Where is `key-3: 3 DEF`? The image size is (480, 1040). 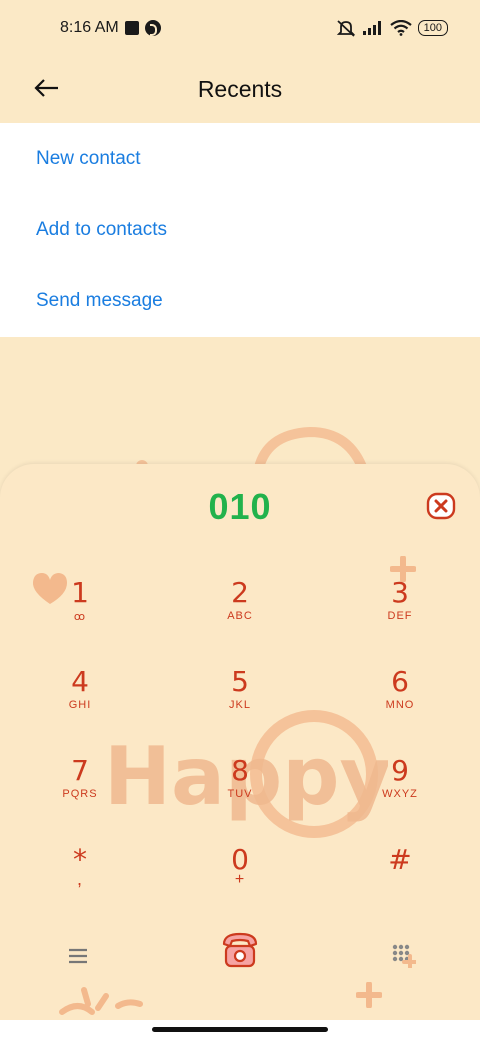 key-3: 3 DEF is located at coordinates (400, 613).